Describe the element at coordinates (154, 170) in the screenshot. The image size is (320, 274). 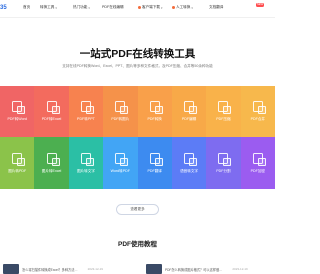
I see `tool-tile-label: PDF翻译` at that location.